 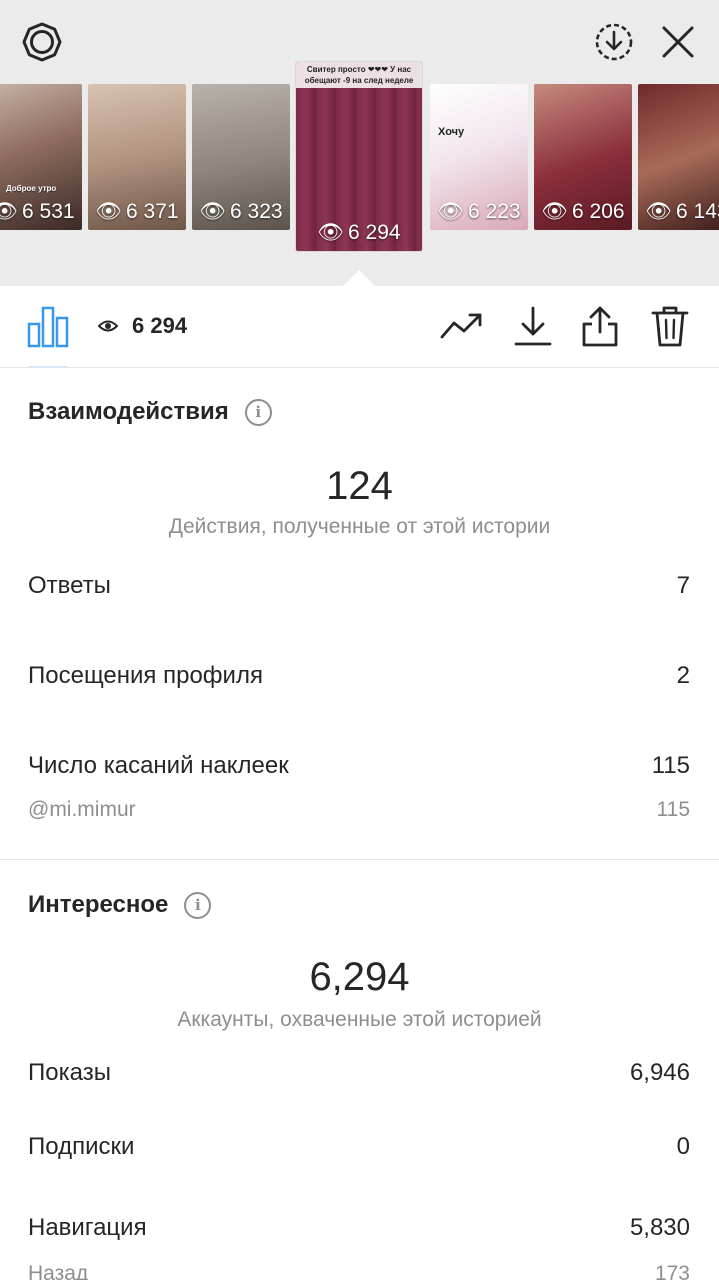 I want to click on story-thumbnail: Доброе утро 👁 6 531, so click(x=41, y=157).